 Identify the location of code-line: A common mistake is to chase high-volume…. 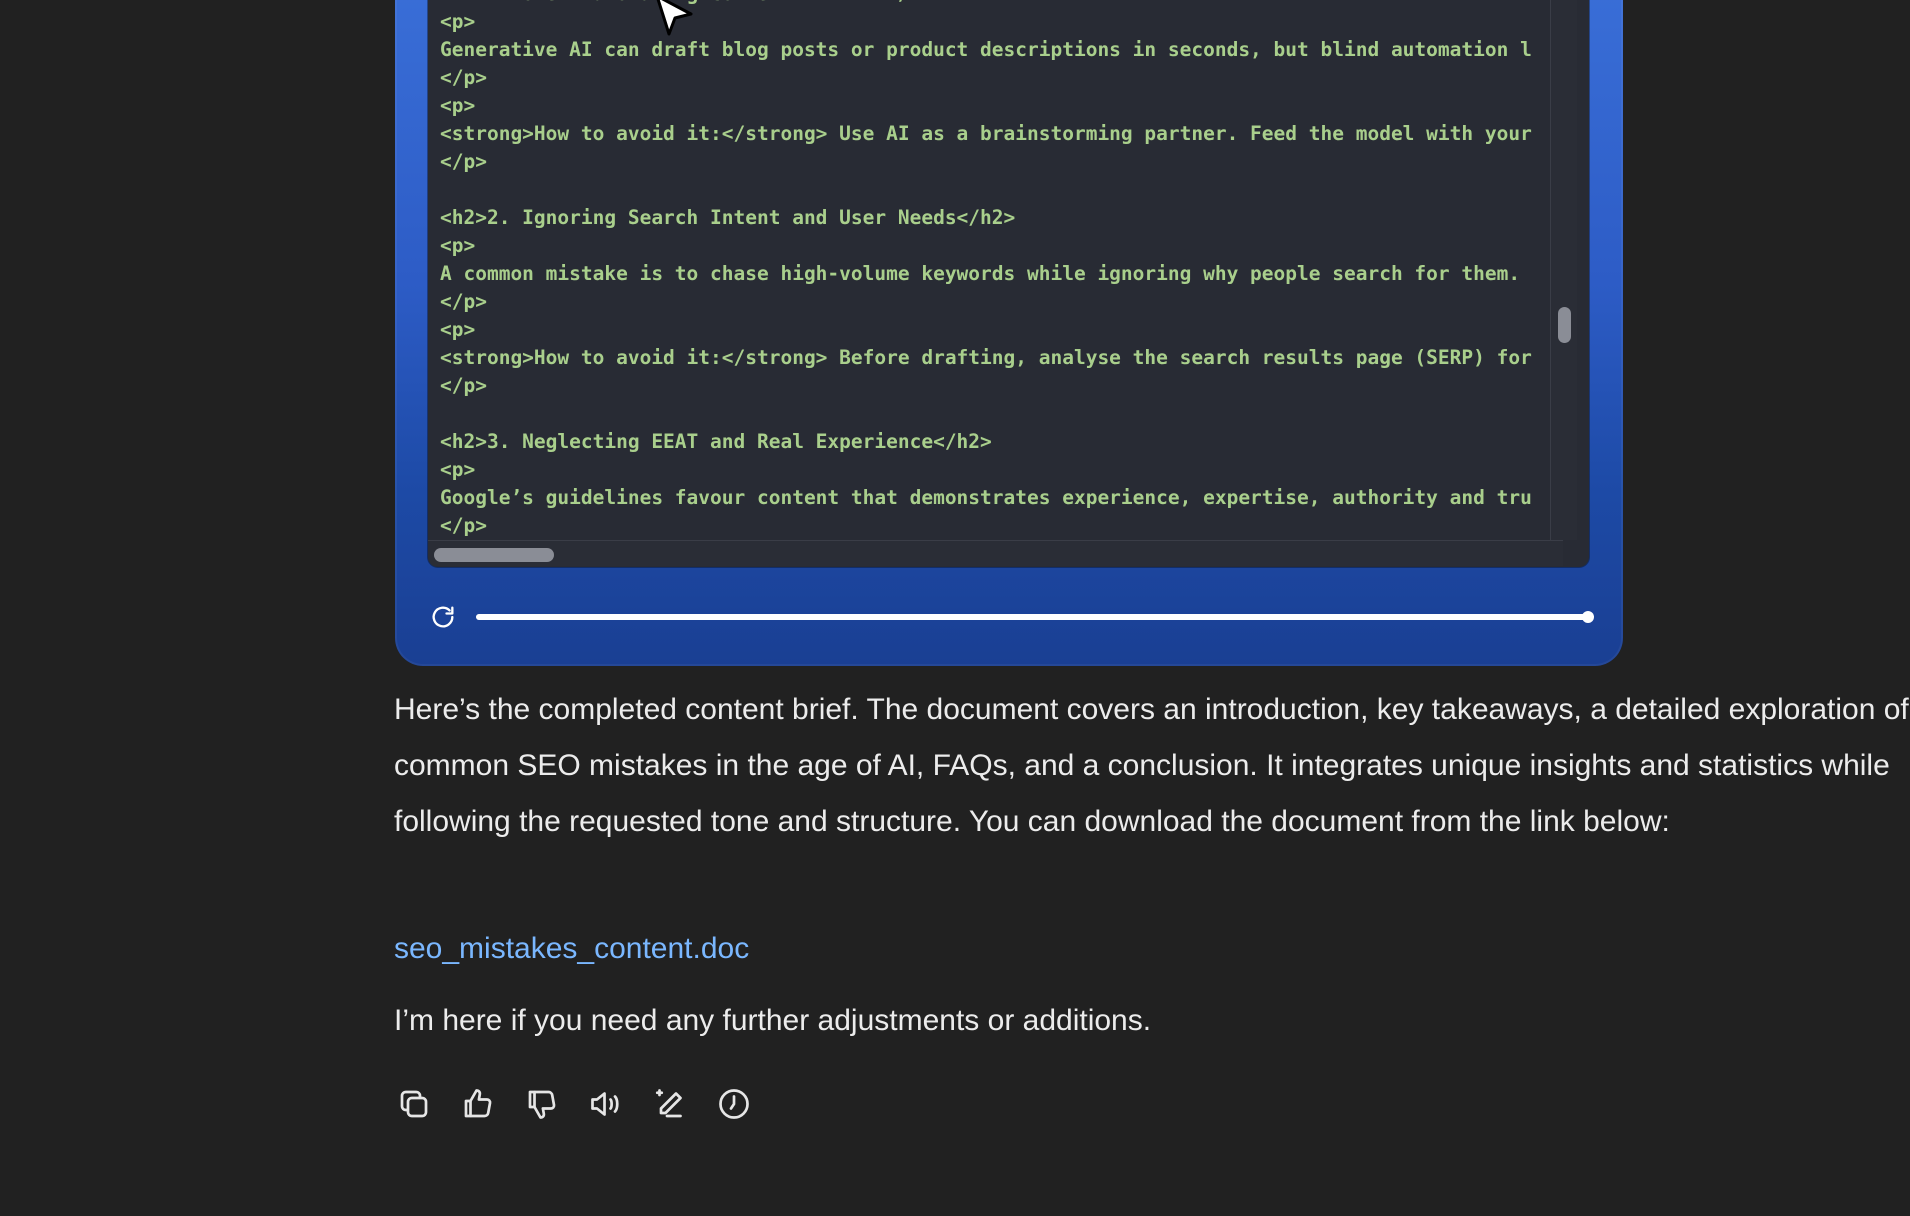
(980, 273).